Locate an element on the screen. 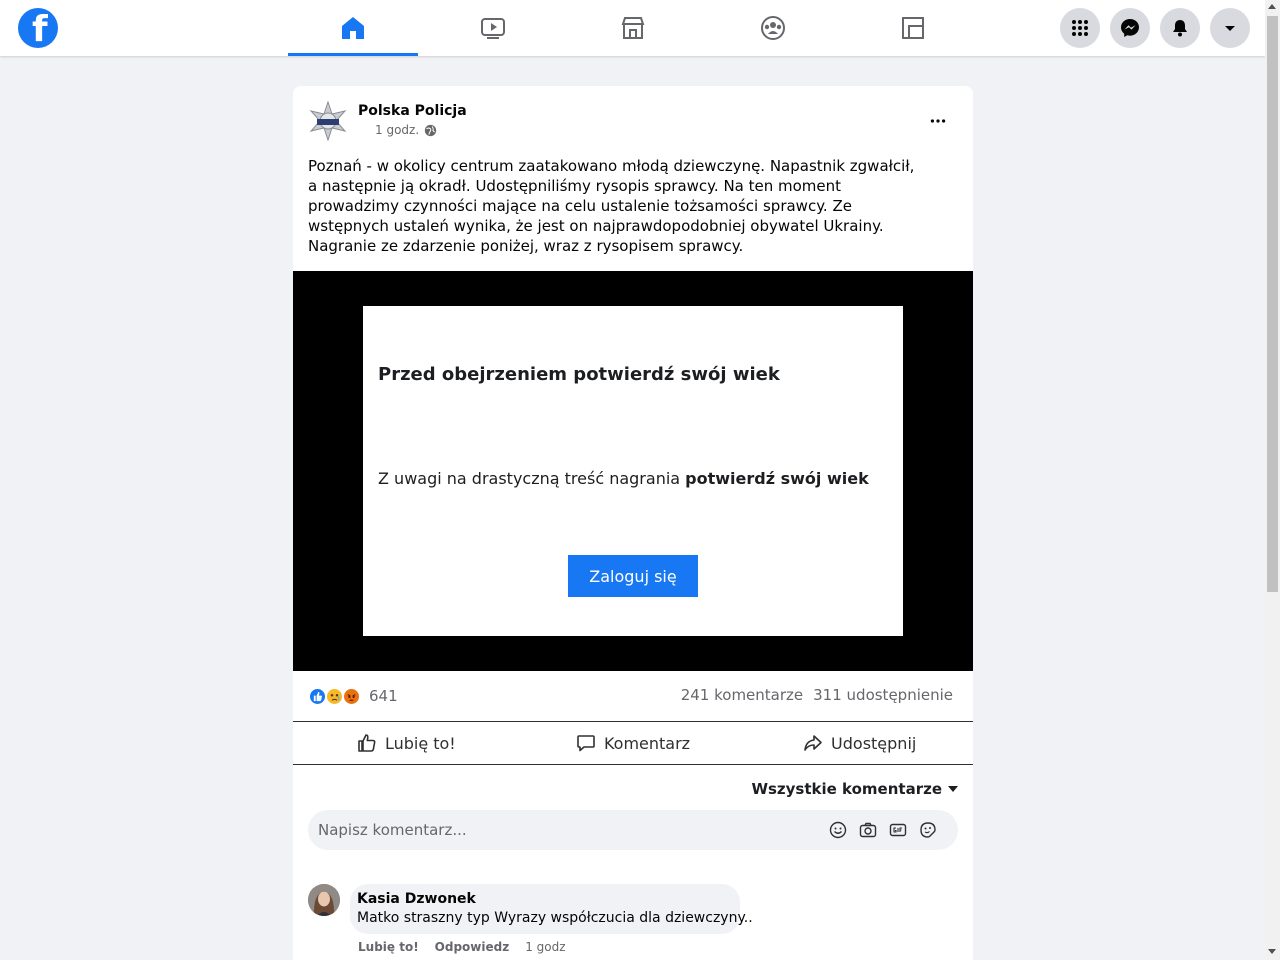  comments-filter-dropdown: Wszystkie komentarze is located at coordinates (854, 789).